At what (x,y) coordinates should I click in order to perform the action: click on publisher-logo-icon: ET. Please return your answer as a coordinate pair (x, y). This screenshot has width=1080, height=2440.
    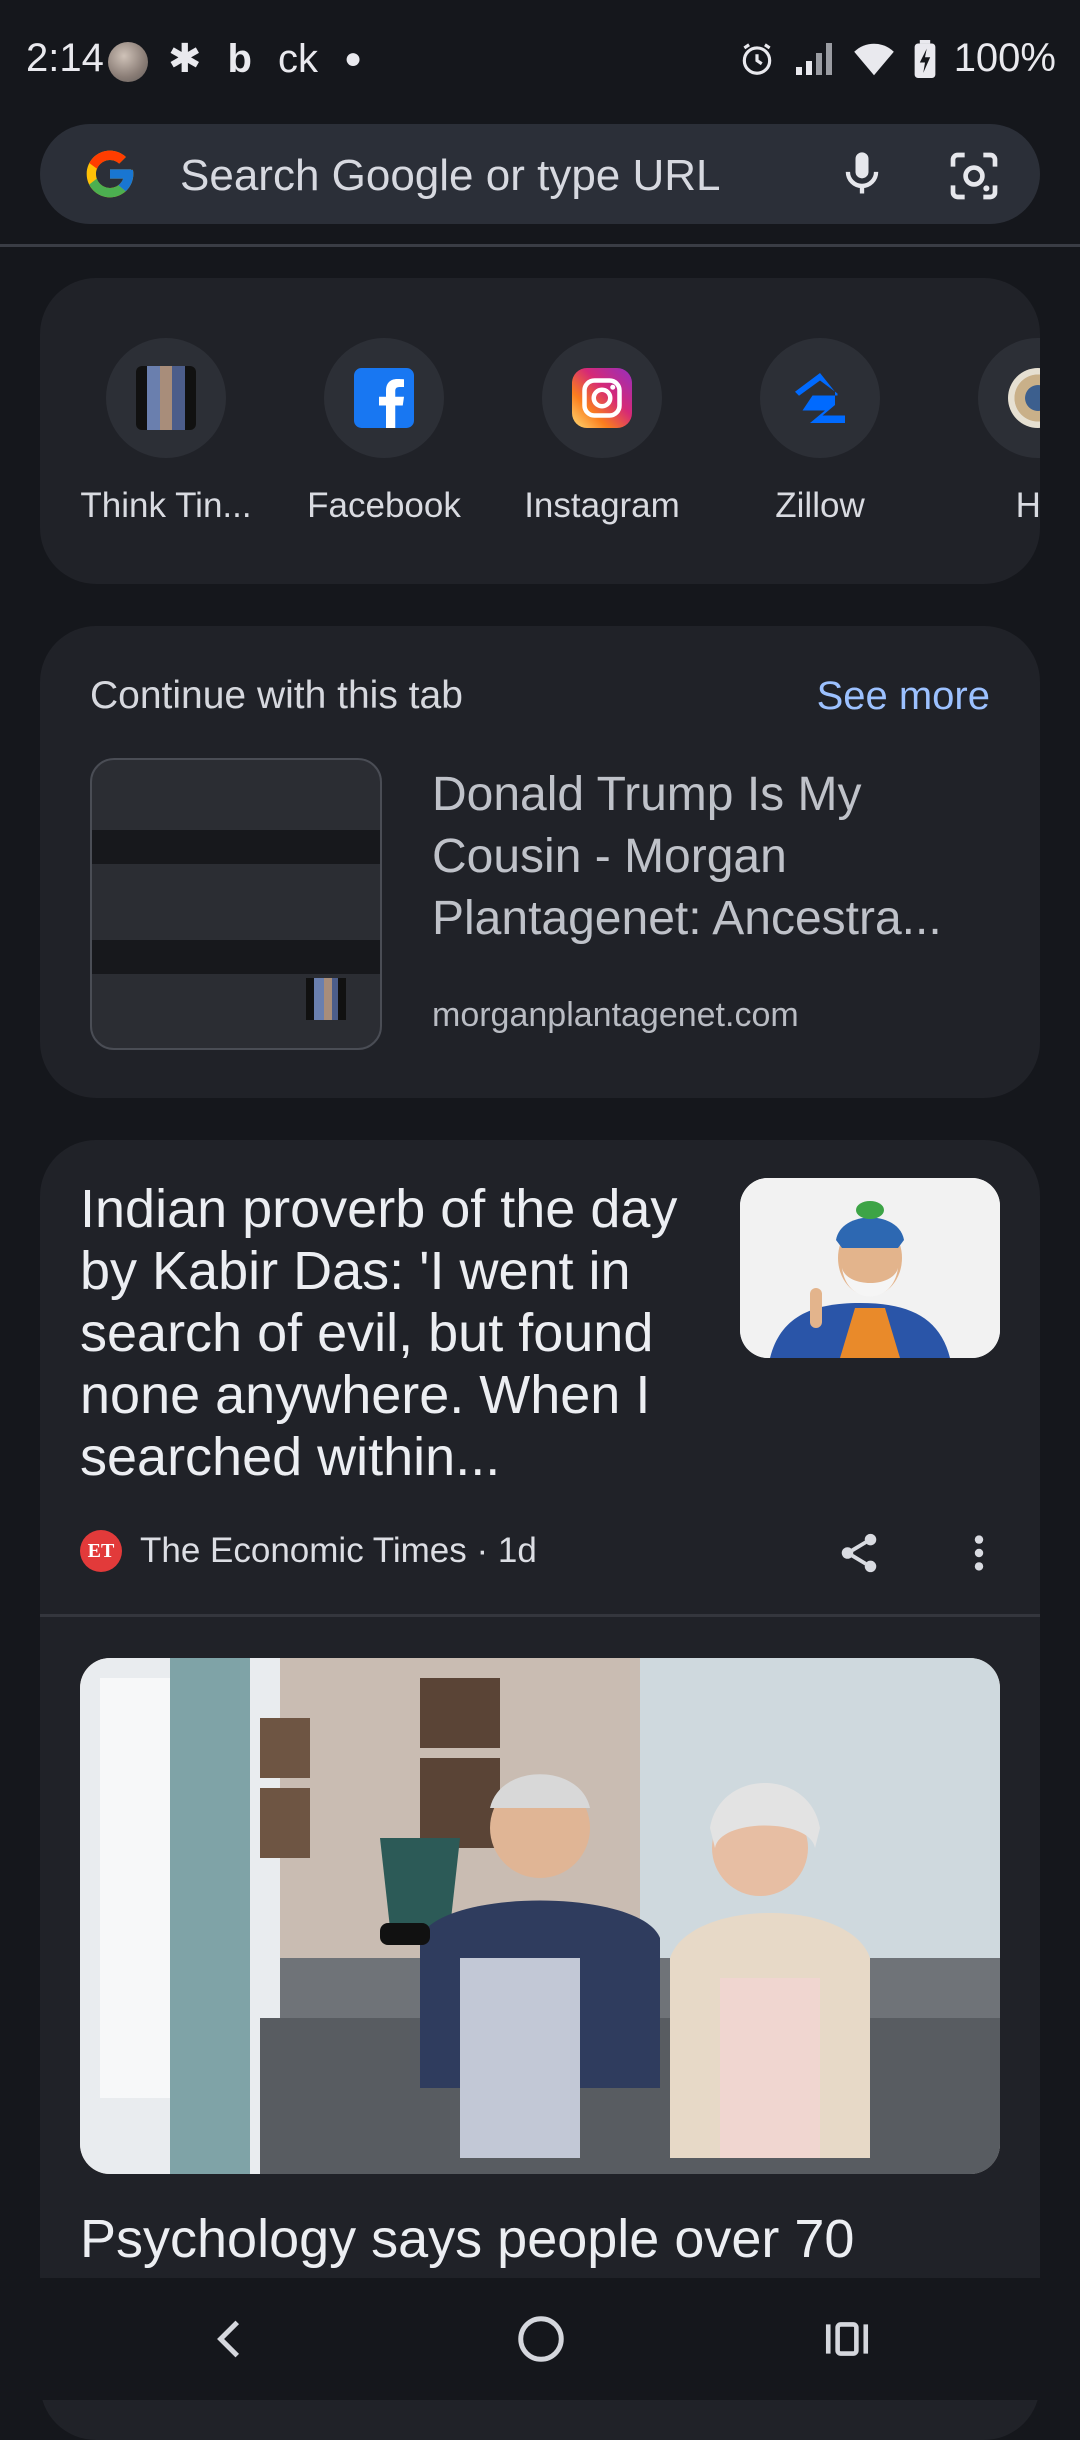
    Looking at the image, I should click on (101, 1551).